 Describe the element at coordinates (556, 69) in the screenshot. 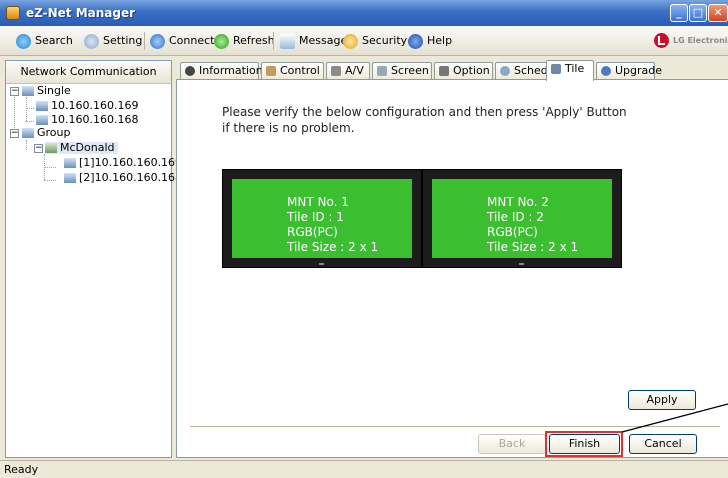

I see `tile-icon` at that location.